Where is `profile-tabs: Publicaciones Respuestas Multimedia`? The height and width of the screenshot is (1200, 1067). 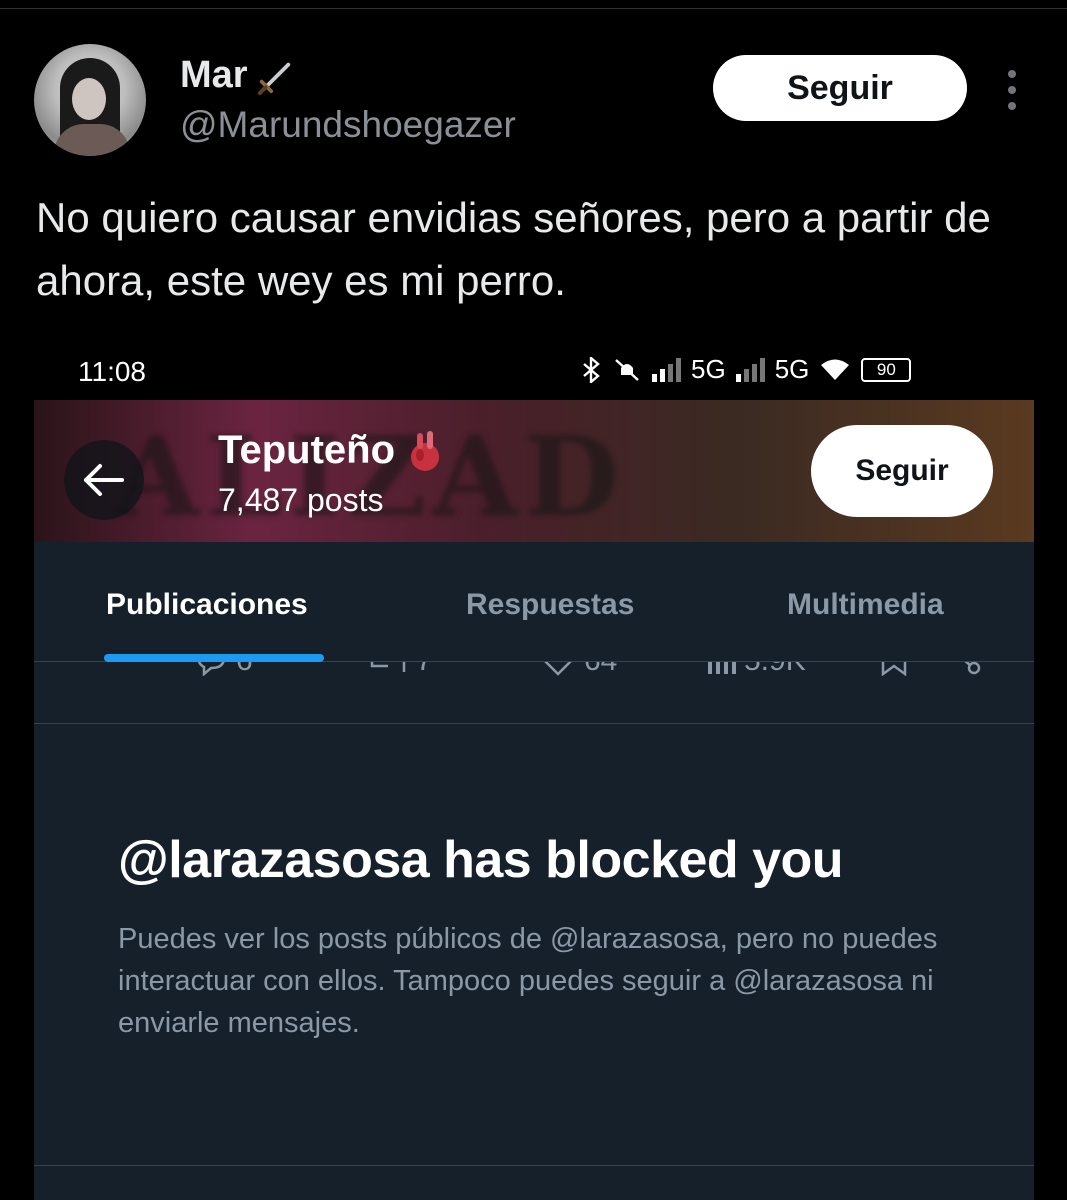 profile-tabs: Publicaciones Respuestas Multimedia is located at coordinates (534, 602).